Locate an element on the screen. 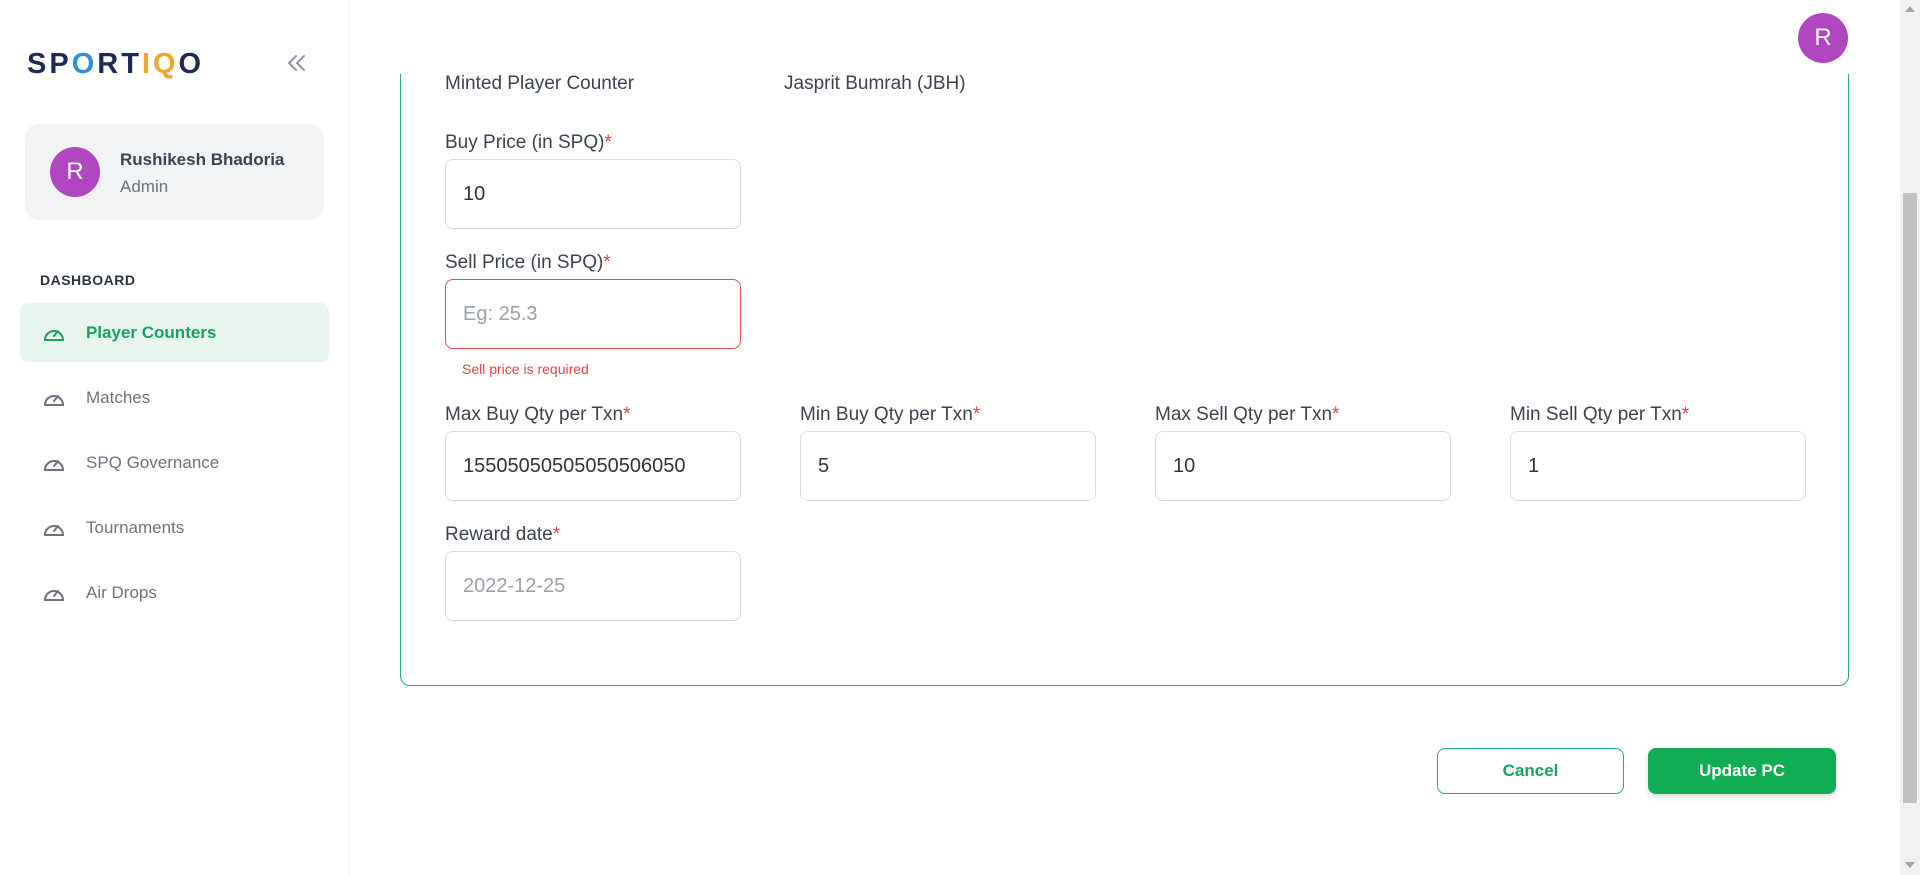  user-profile-card: R Rushikesh Bhadoria Admin is located at coordinates (174, 172).